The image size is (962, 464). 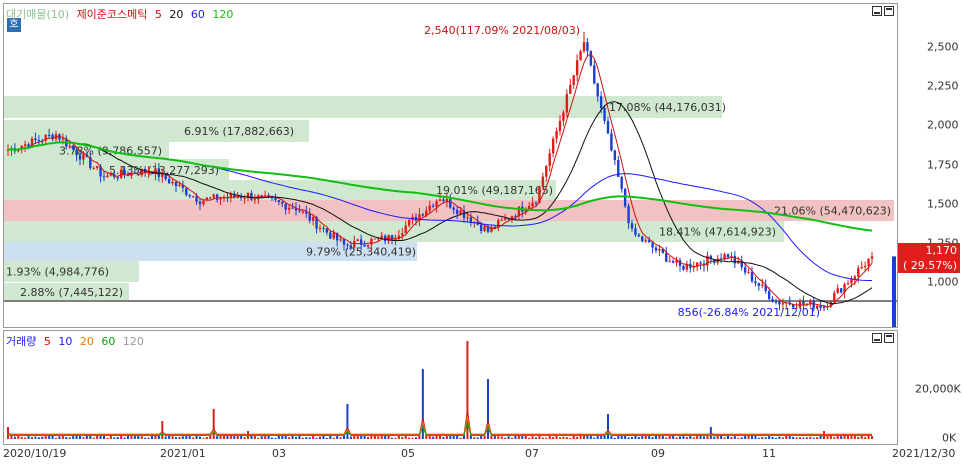 What do you see at coordinates (133, 341) in the screenshot?
I see `vol-ma120-legend: 120` at bounding box center [133, 341].